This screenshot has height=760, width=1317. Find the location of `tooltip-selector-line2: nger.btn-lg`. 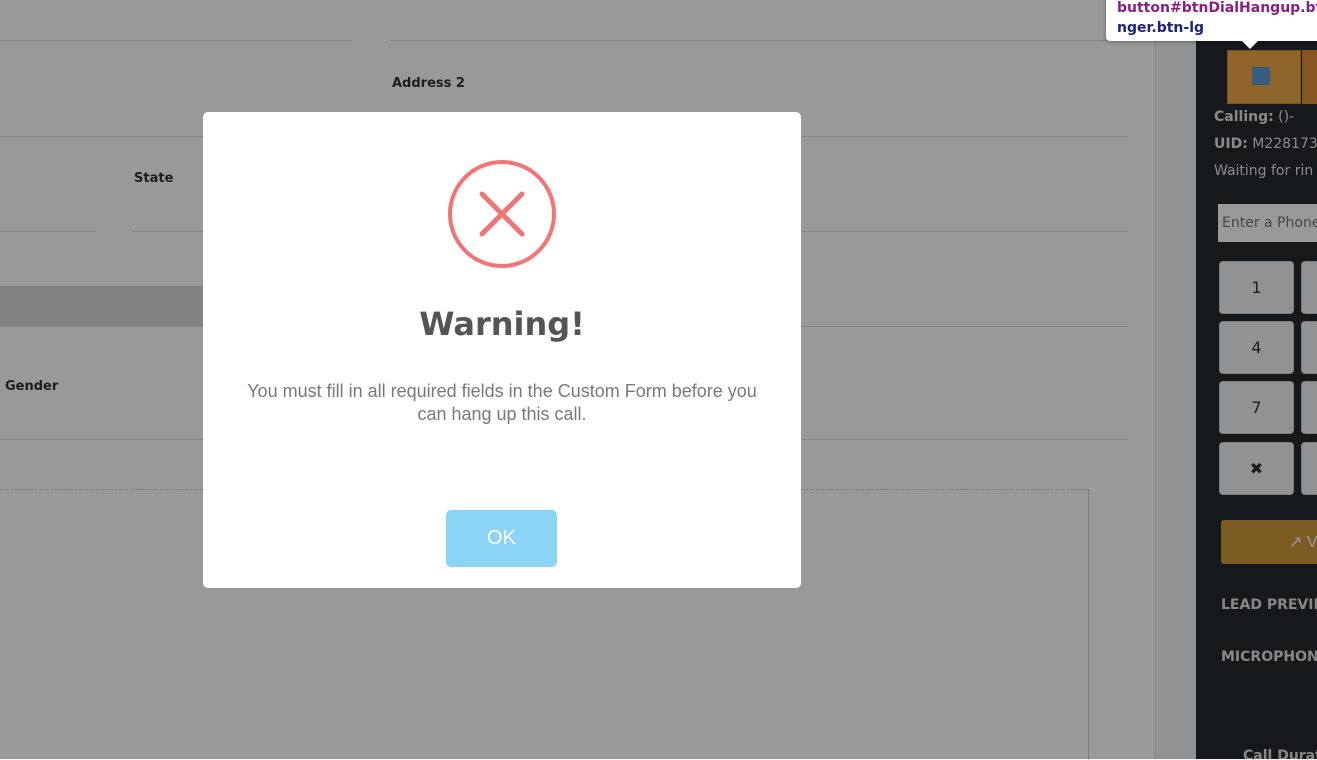

tooltip-selector-line2: nger.btn-lg is located at coordinates (1161, 28).